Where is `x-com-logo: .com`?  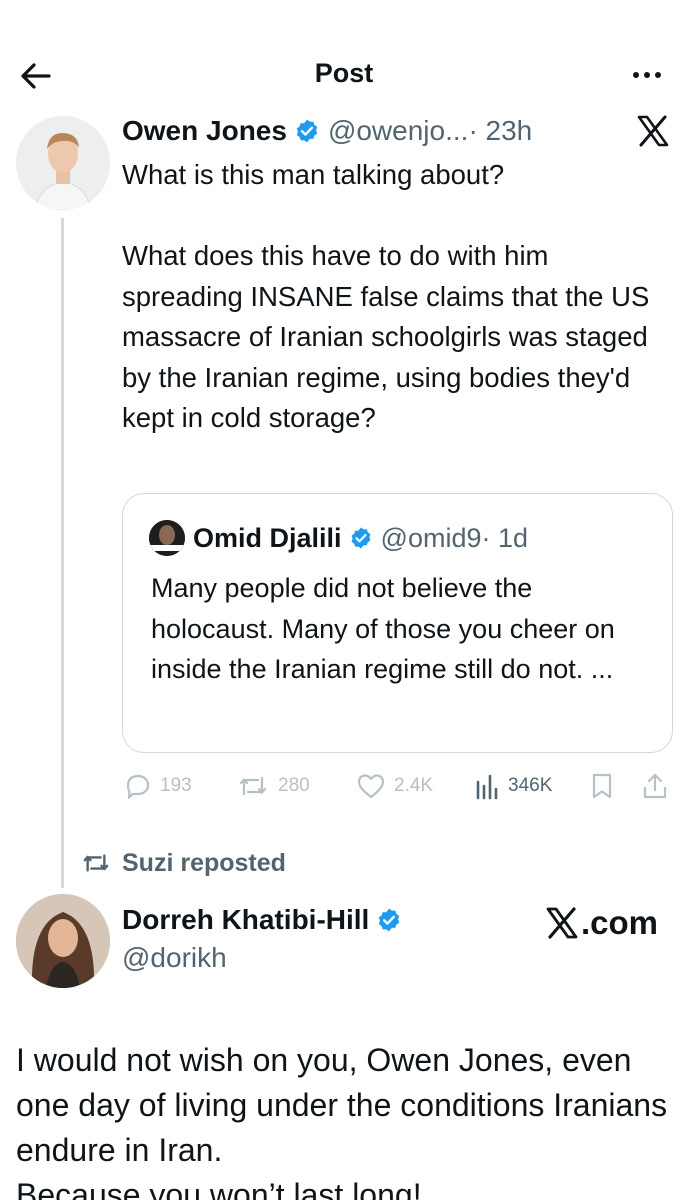
x-com-logo: .com is located at coordinates (601, 923).